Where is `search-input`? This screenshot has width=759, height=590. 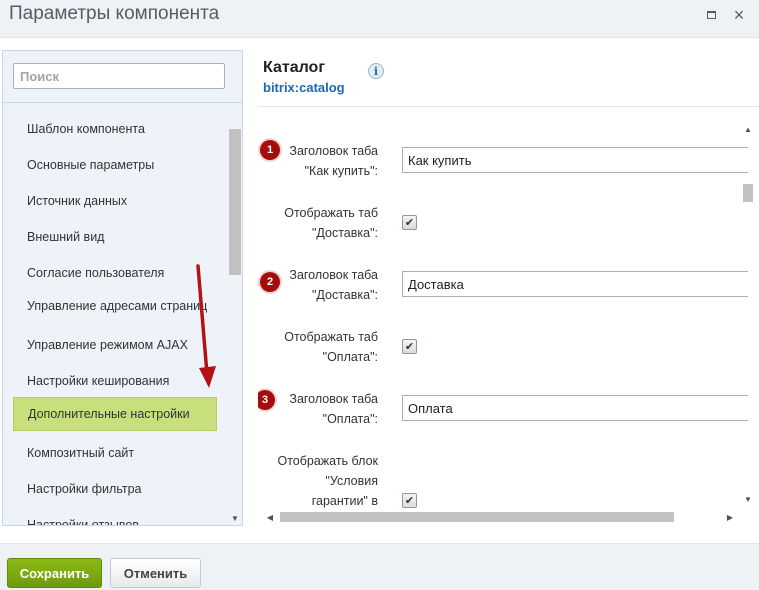
search-input is located at coordinates (119, 76).